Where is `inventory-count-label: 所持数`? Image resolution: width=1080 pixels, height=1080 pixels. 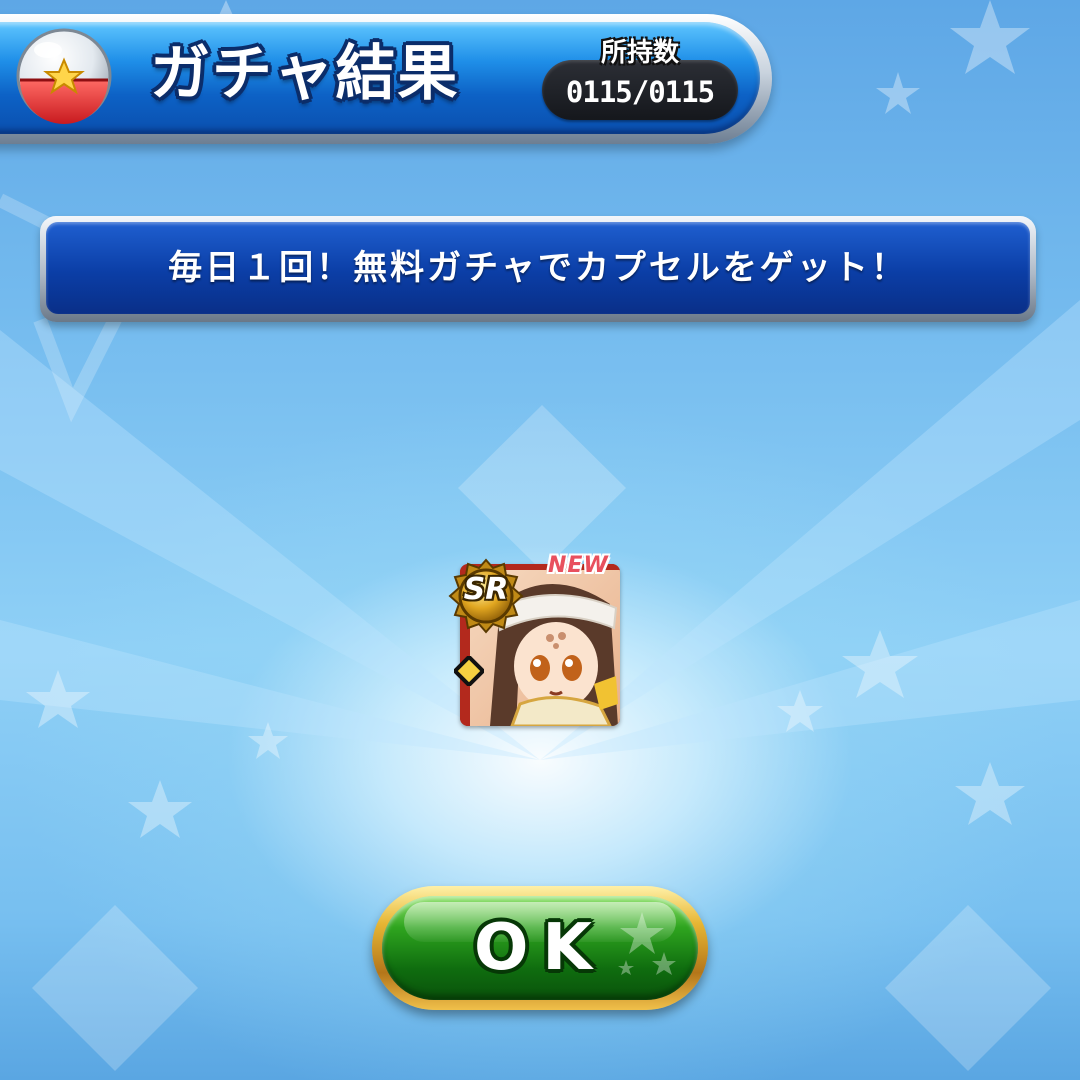 inventory-count-label: 所持数 is located at coordinates (639, 53).